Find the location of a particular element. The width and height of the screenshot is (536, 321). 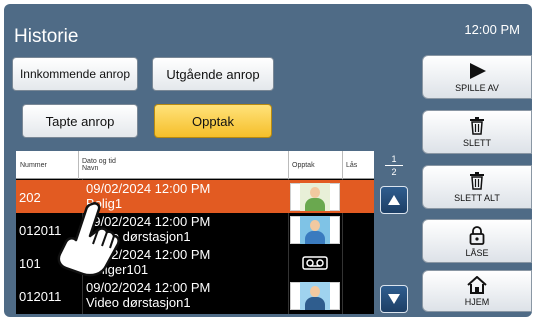

header-date-label: Dato og tid is located at coordinates (99, 161).